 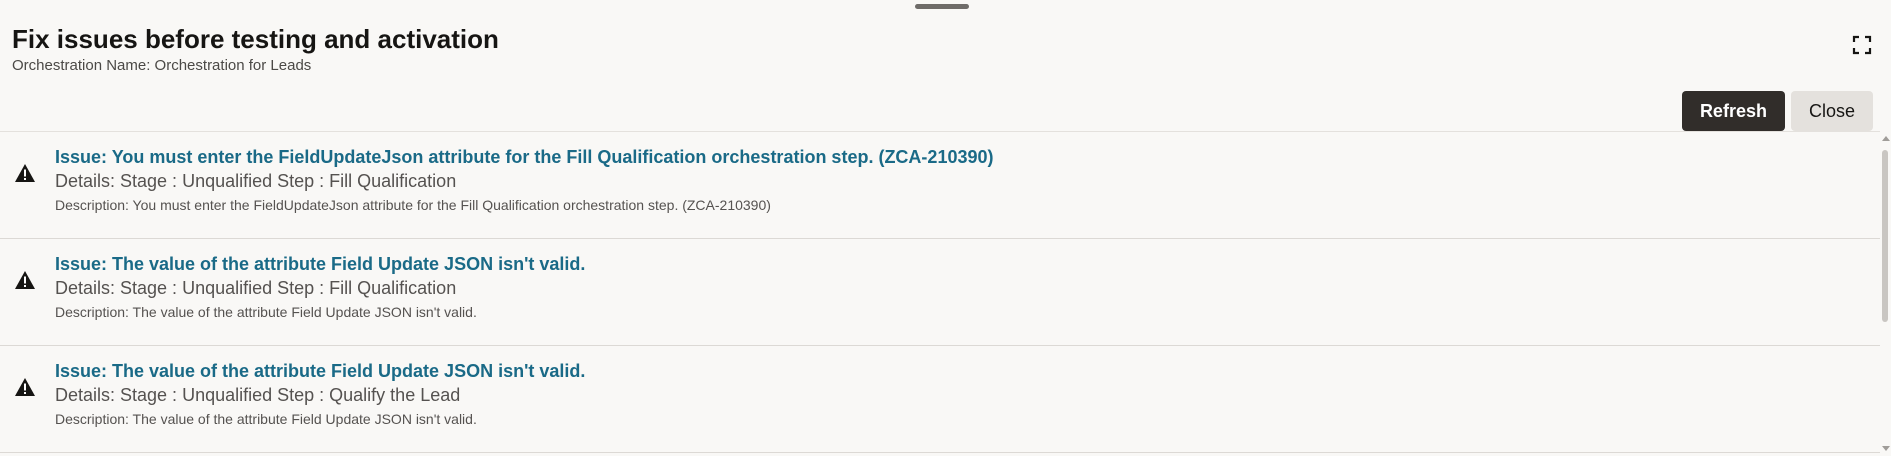 I want to click on scroll-down-arrow-icon, so click(x=1886, y=448).